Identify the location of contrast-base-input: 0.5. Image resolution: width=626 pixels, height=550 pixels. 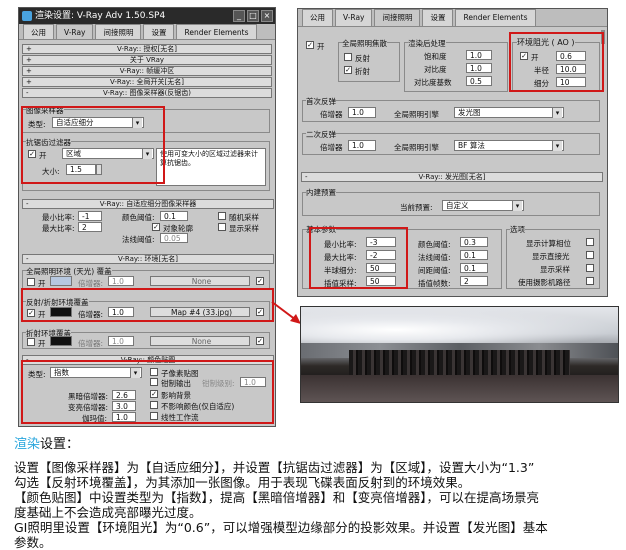
(479, 81).